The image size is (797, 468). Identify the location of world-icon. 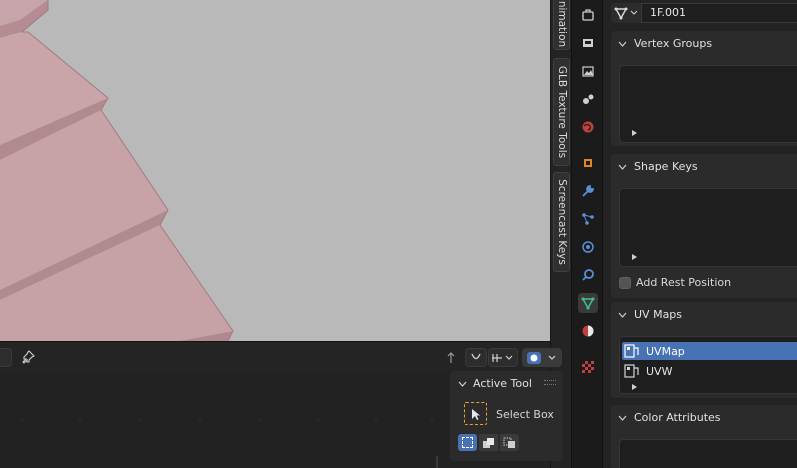
(588, 127).